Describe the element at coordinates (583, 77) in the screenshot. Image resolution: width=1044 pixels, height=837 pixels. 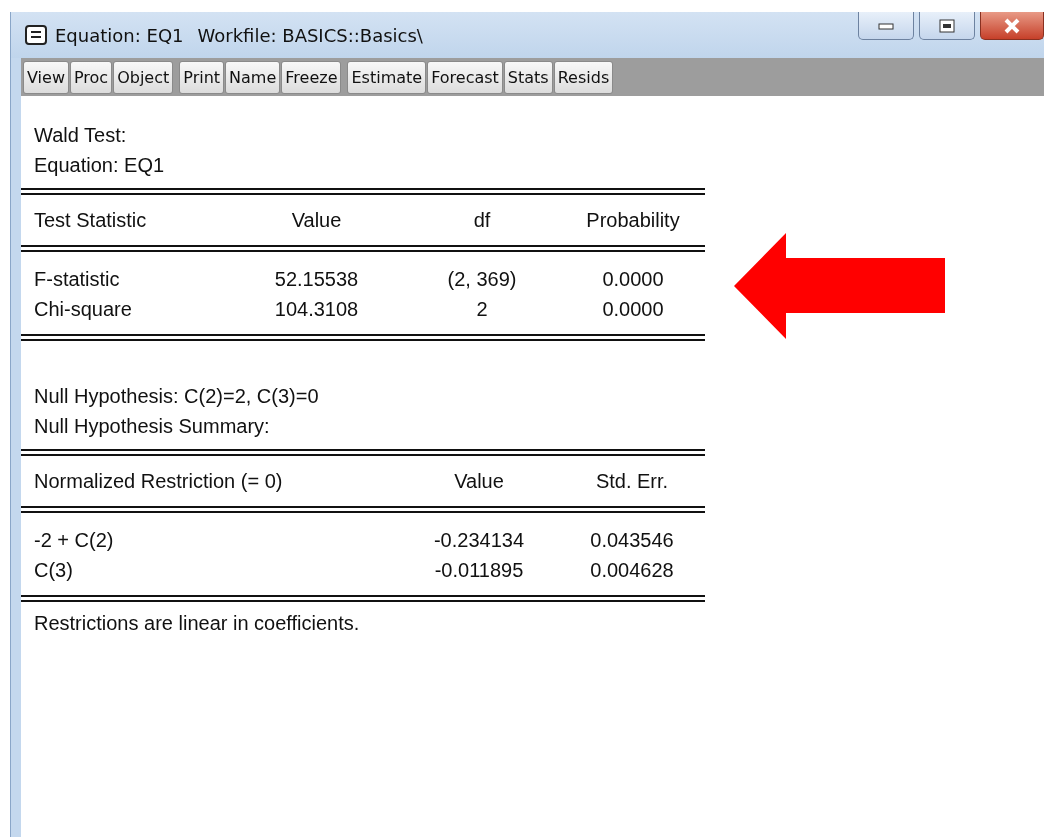
I see `toolbar-button: Resids` at that location.